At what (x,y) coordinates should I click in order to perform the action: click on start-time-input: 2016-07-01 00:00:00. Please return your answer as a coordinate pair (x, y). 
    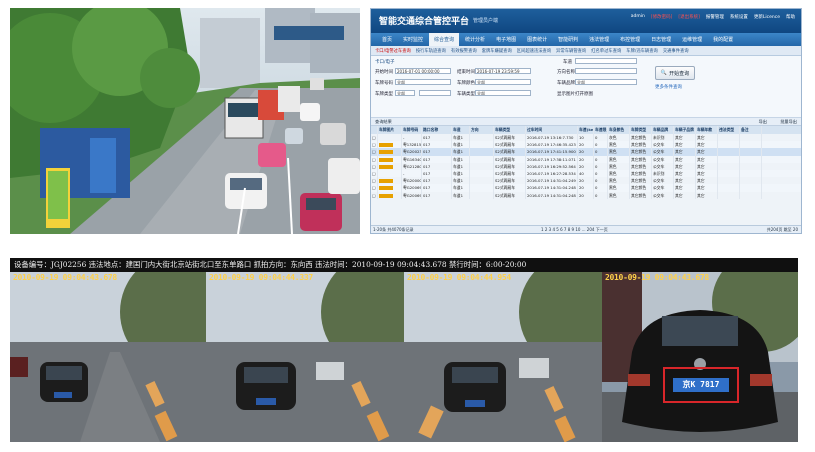
    Looking at the image, I should click on (423, 71).